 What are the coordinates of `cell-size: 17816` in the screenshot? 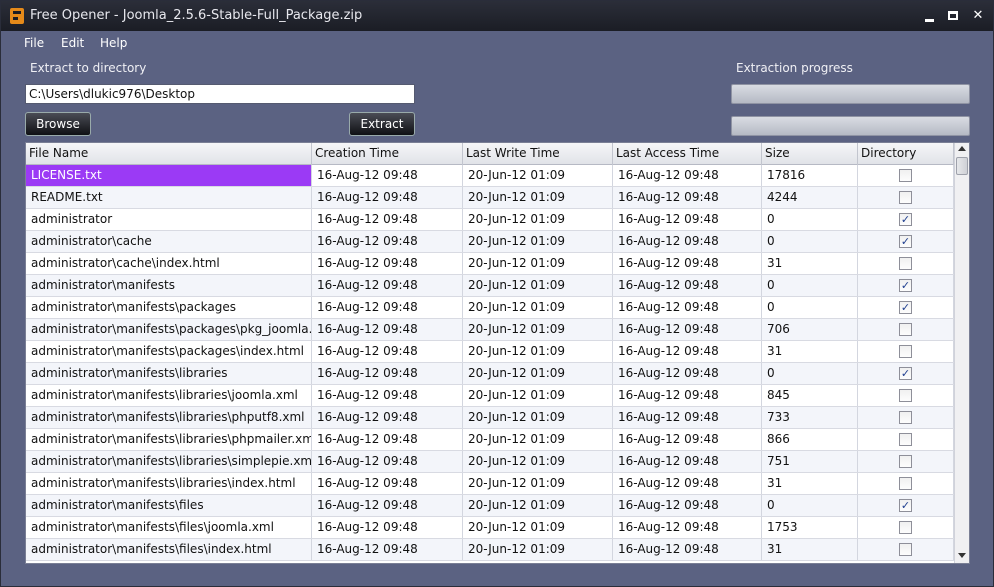 It's located at (810, 175).